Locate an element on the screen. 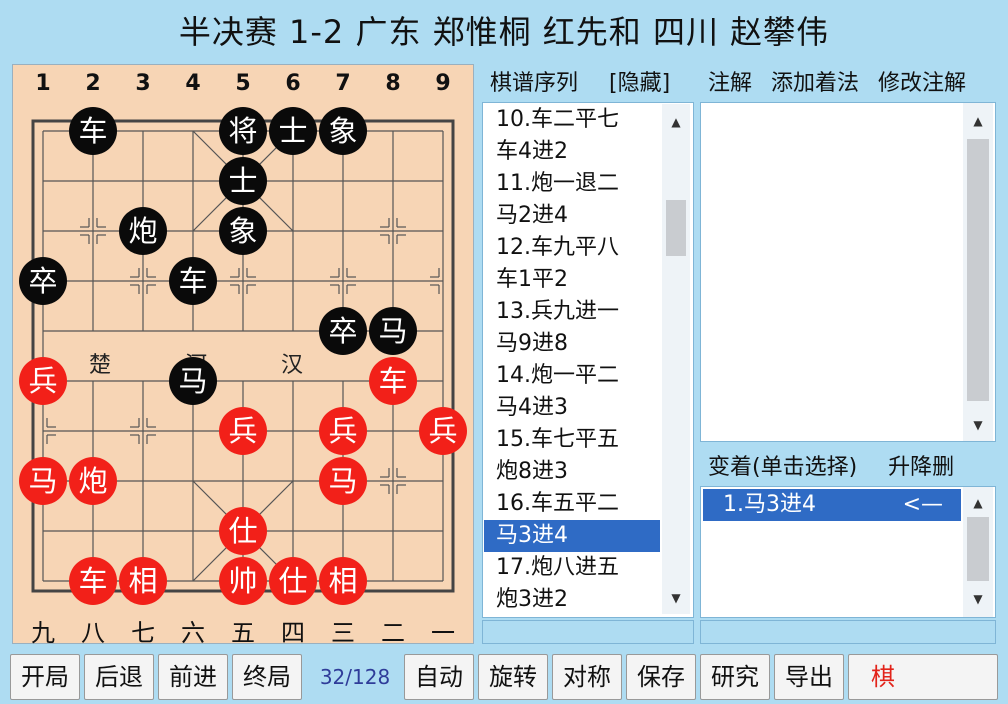 The height and width of the screenshot is (704, 1008). file-number-top: 1 is located at coordinates (43, 83).